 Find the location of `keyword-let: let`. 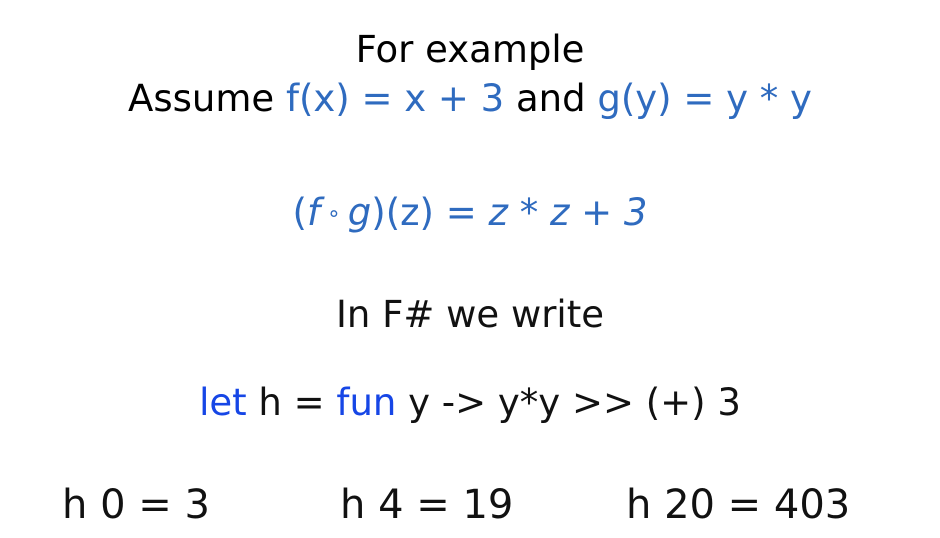

keyword-let: let is located at coordinates (223, 402).